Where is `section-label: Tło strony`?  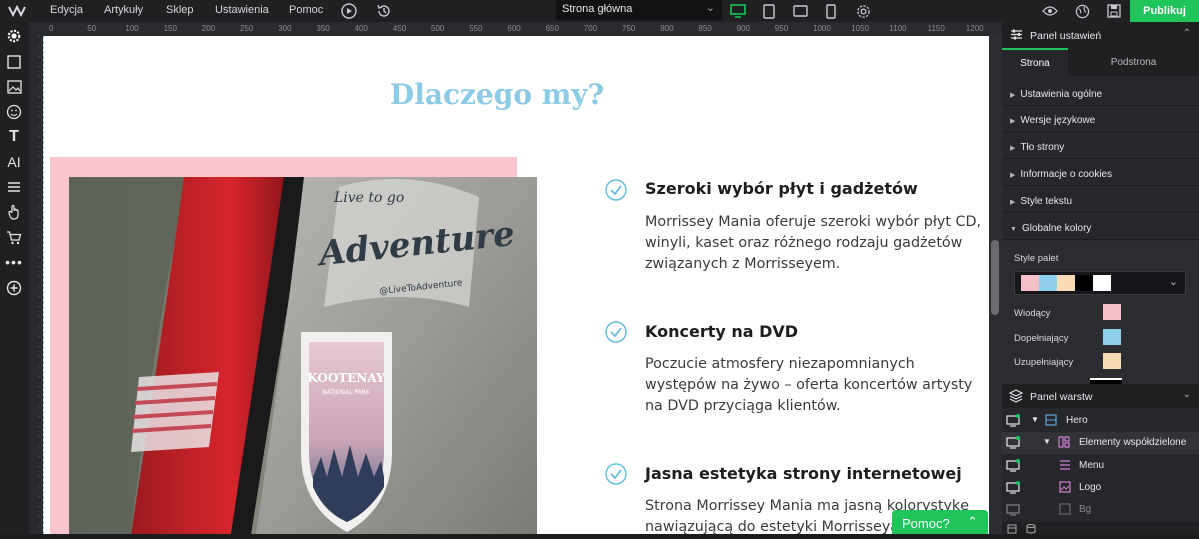 section-label: Tło strony is located at coordinates (1042, 147).